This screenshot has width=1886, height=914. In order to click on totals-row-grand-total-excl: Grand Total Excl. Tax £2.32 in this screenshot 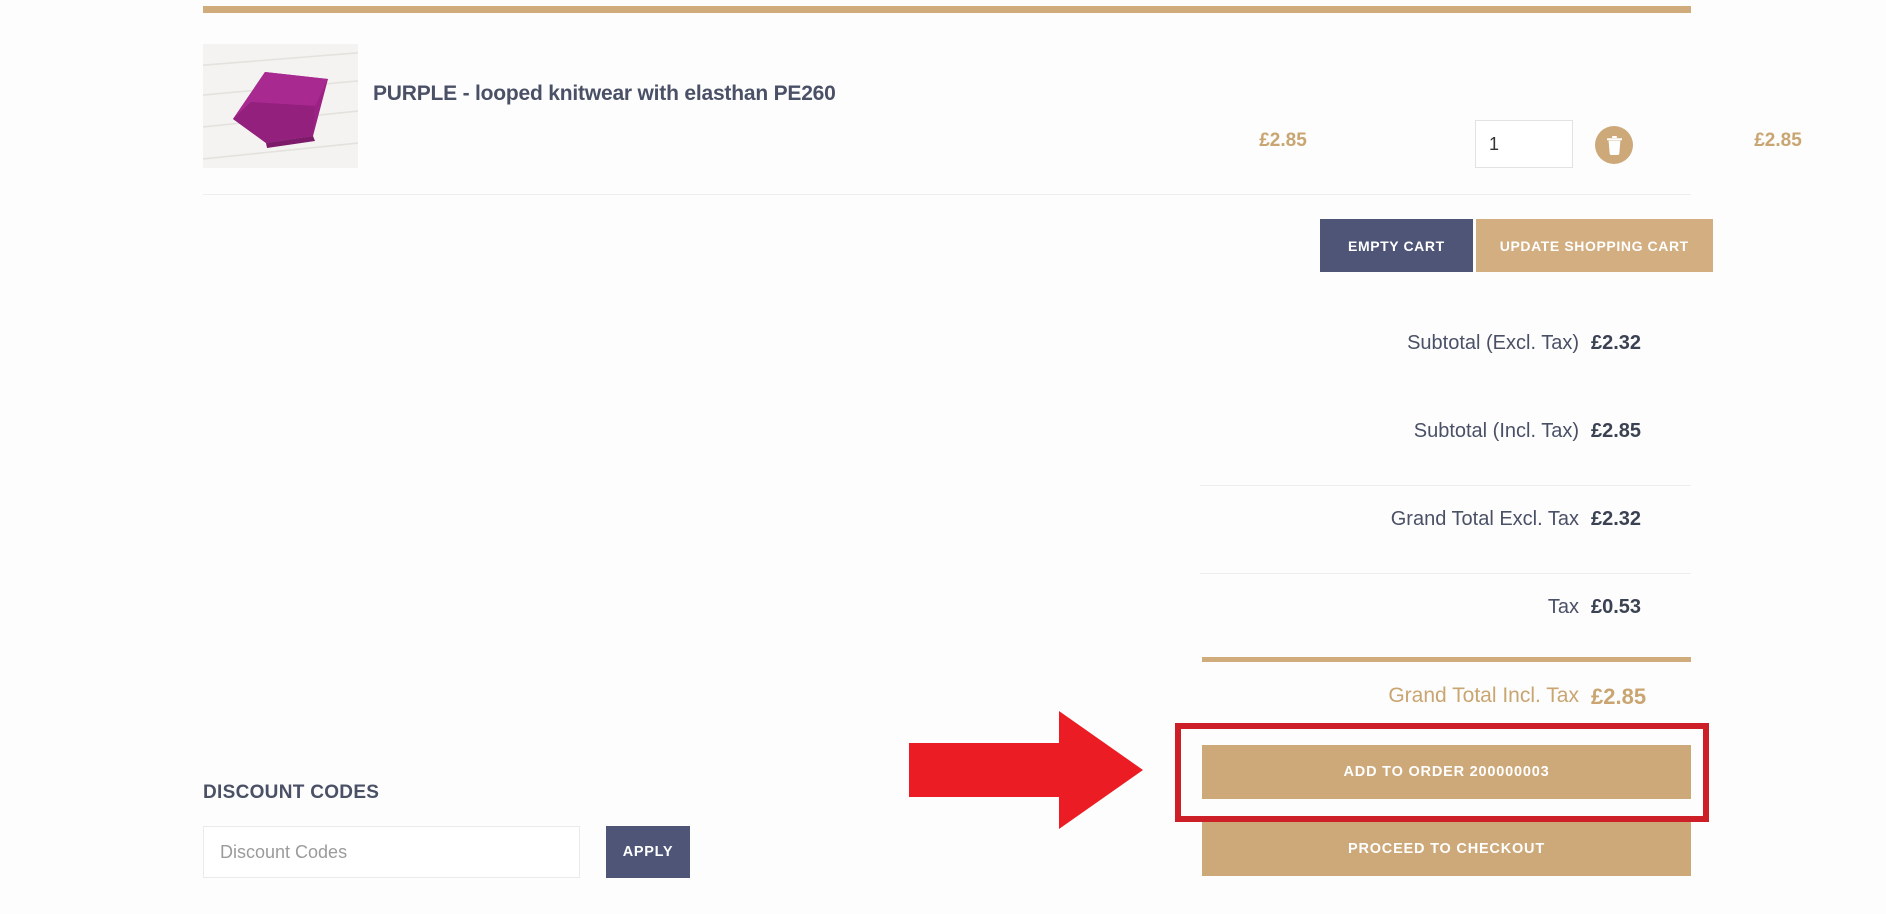, I will do `click(1365, 530)`.